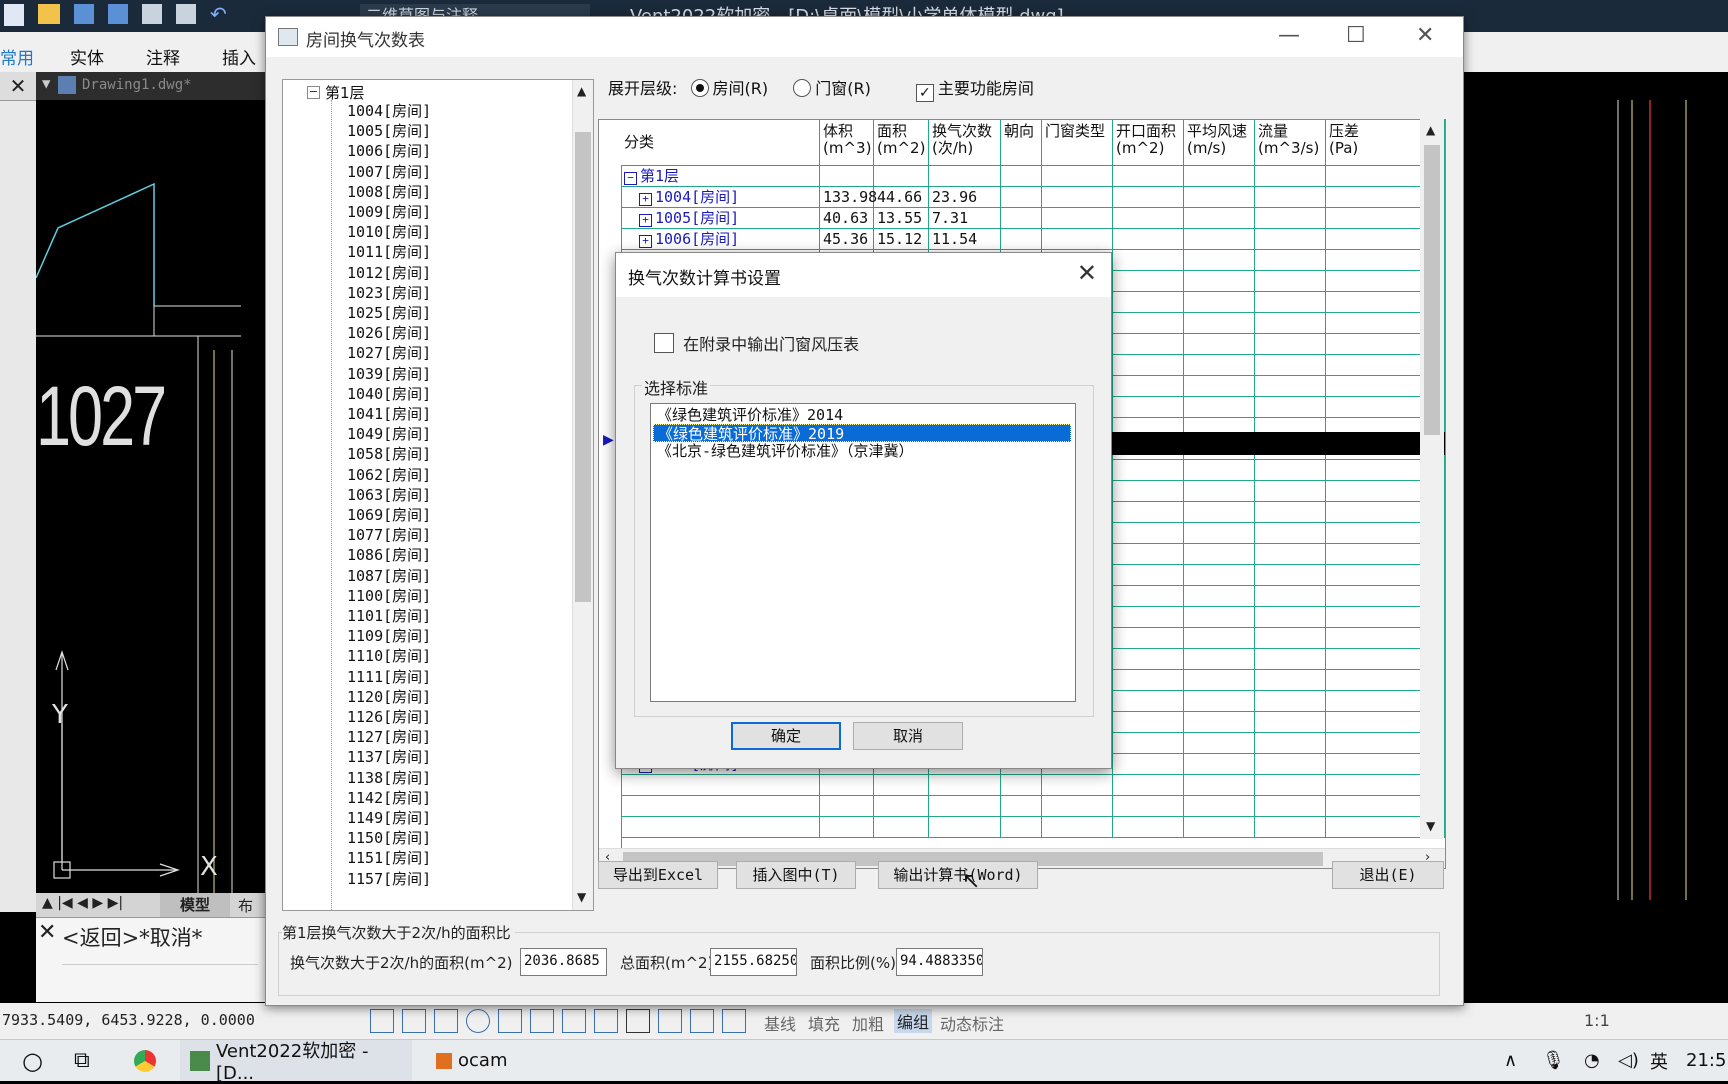  I want to click on column-header: 门窗类型, so click(1077, 143).